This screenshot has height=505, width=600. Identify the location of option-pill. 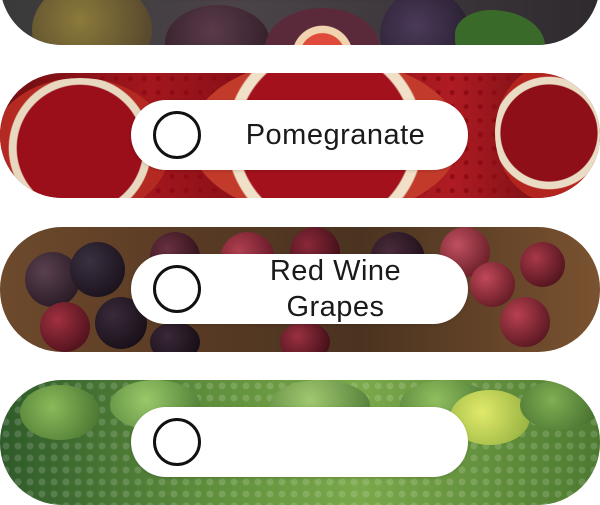
(299, 442).